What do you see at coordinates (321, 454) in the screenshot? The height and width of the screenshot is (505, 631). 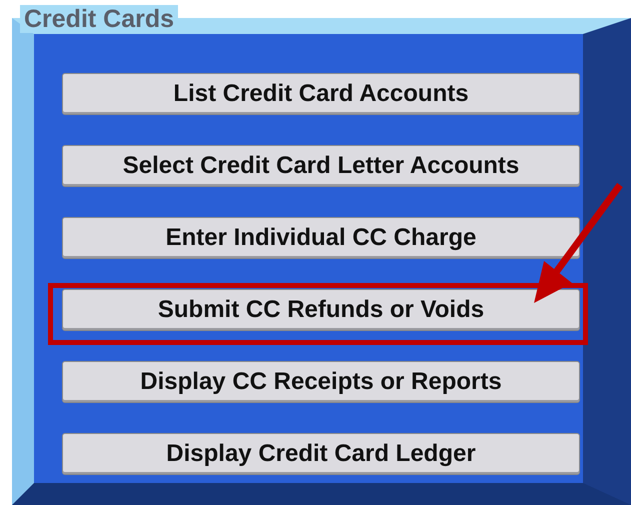 I see `menu-button: Display Credit Card Ledger` at bounding box center [321, 454].